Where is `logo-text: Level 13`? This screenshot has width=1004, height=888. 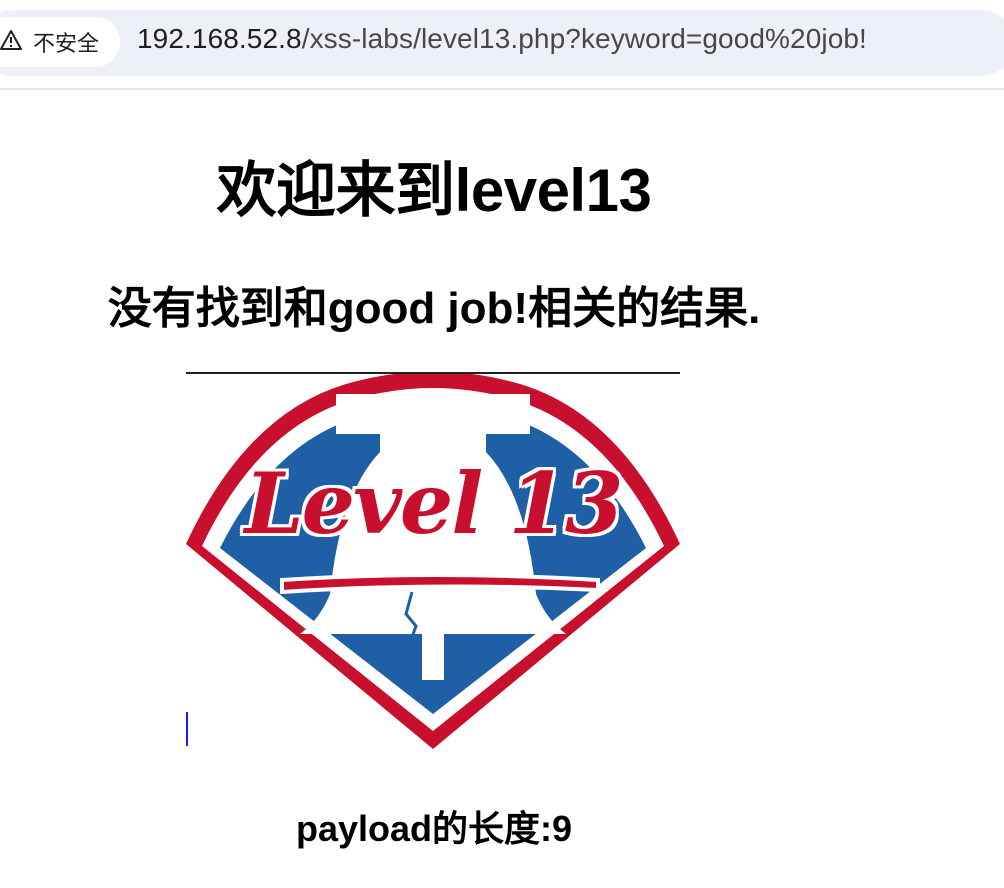
logo-text: Level 13 is located at coordinates (434, 503).